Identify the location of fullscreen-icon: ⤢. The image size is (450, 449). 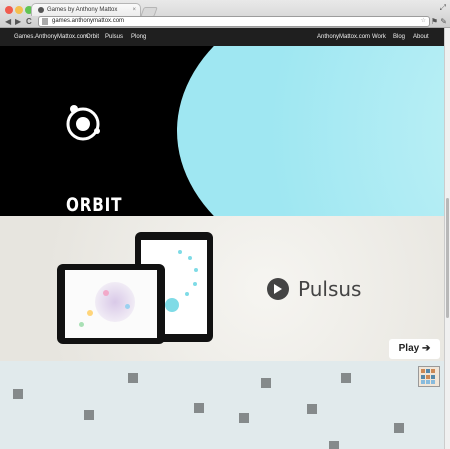
(443, 8).